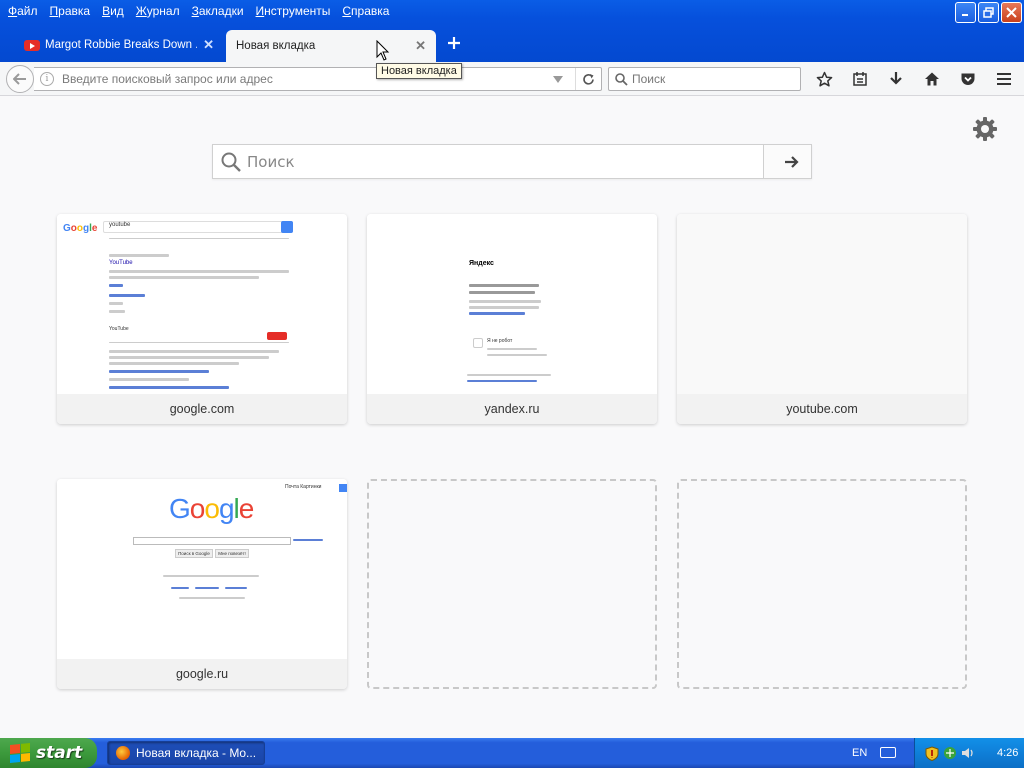  I want to click on youtube-icon, so click(32, 45).